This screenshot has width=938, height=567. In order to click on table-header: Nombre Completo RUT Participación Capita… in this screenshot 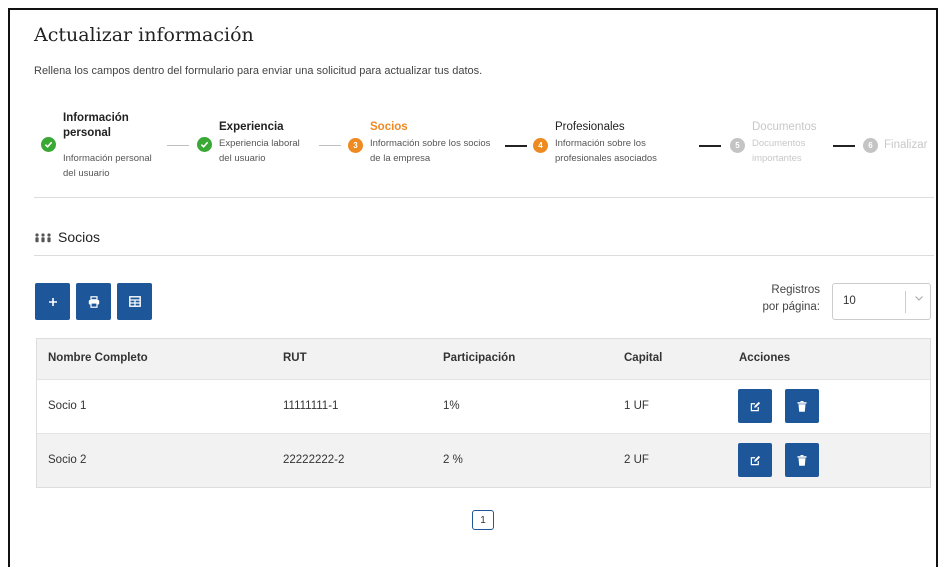, I will do `click(483, 359)`.